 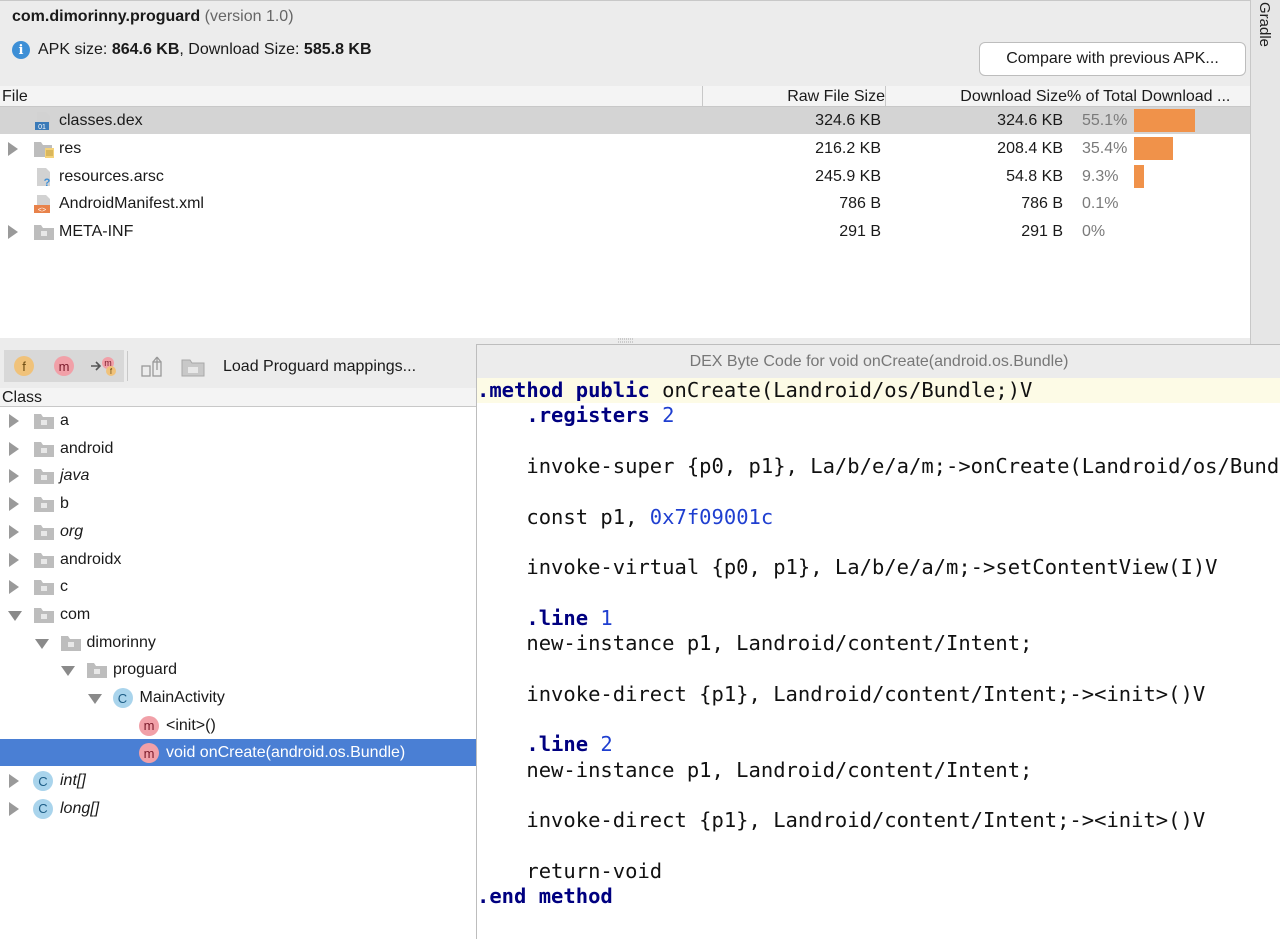 What do you see at coordinates (563, 390) in the screenshot?
I see `keyword-token: .method public` at bounding box center [563, 390].